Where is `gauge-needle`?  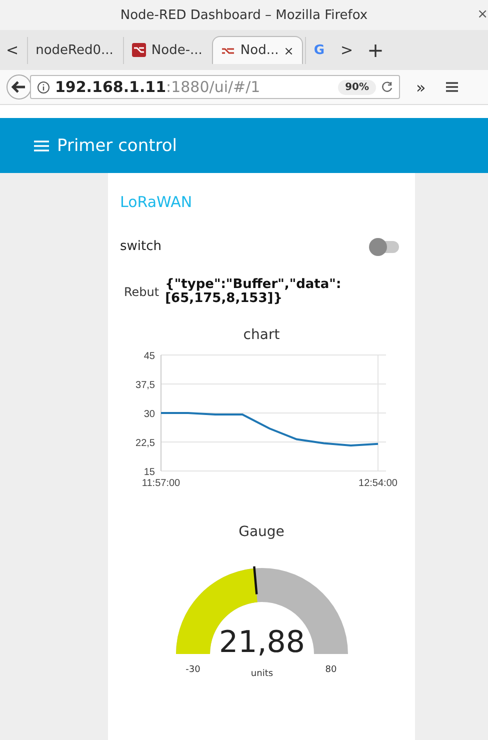
gauge-needle is located at coordinates (255, 580).